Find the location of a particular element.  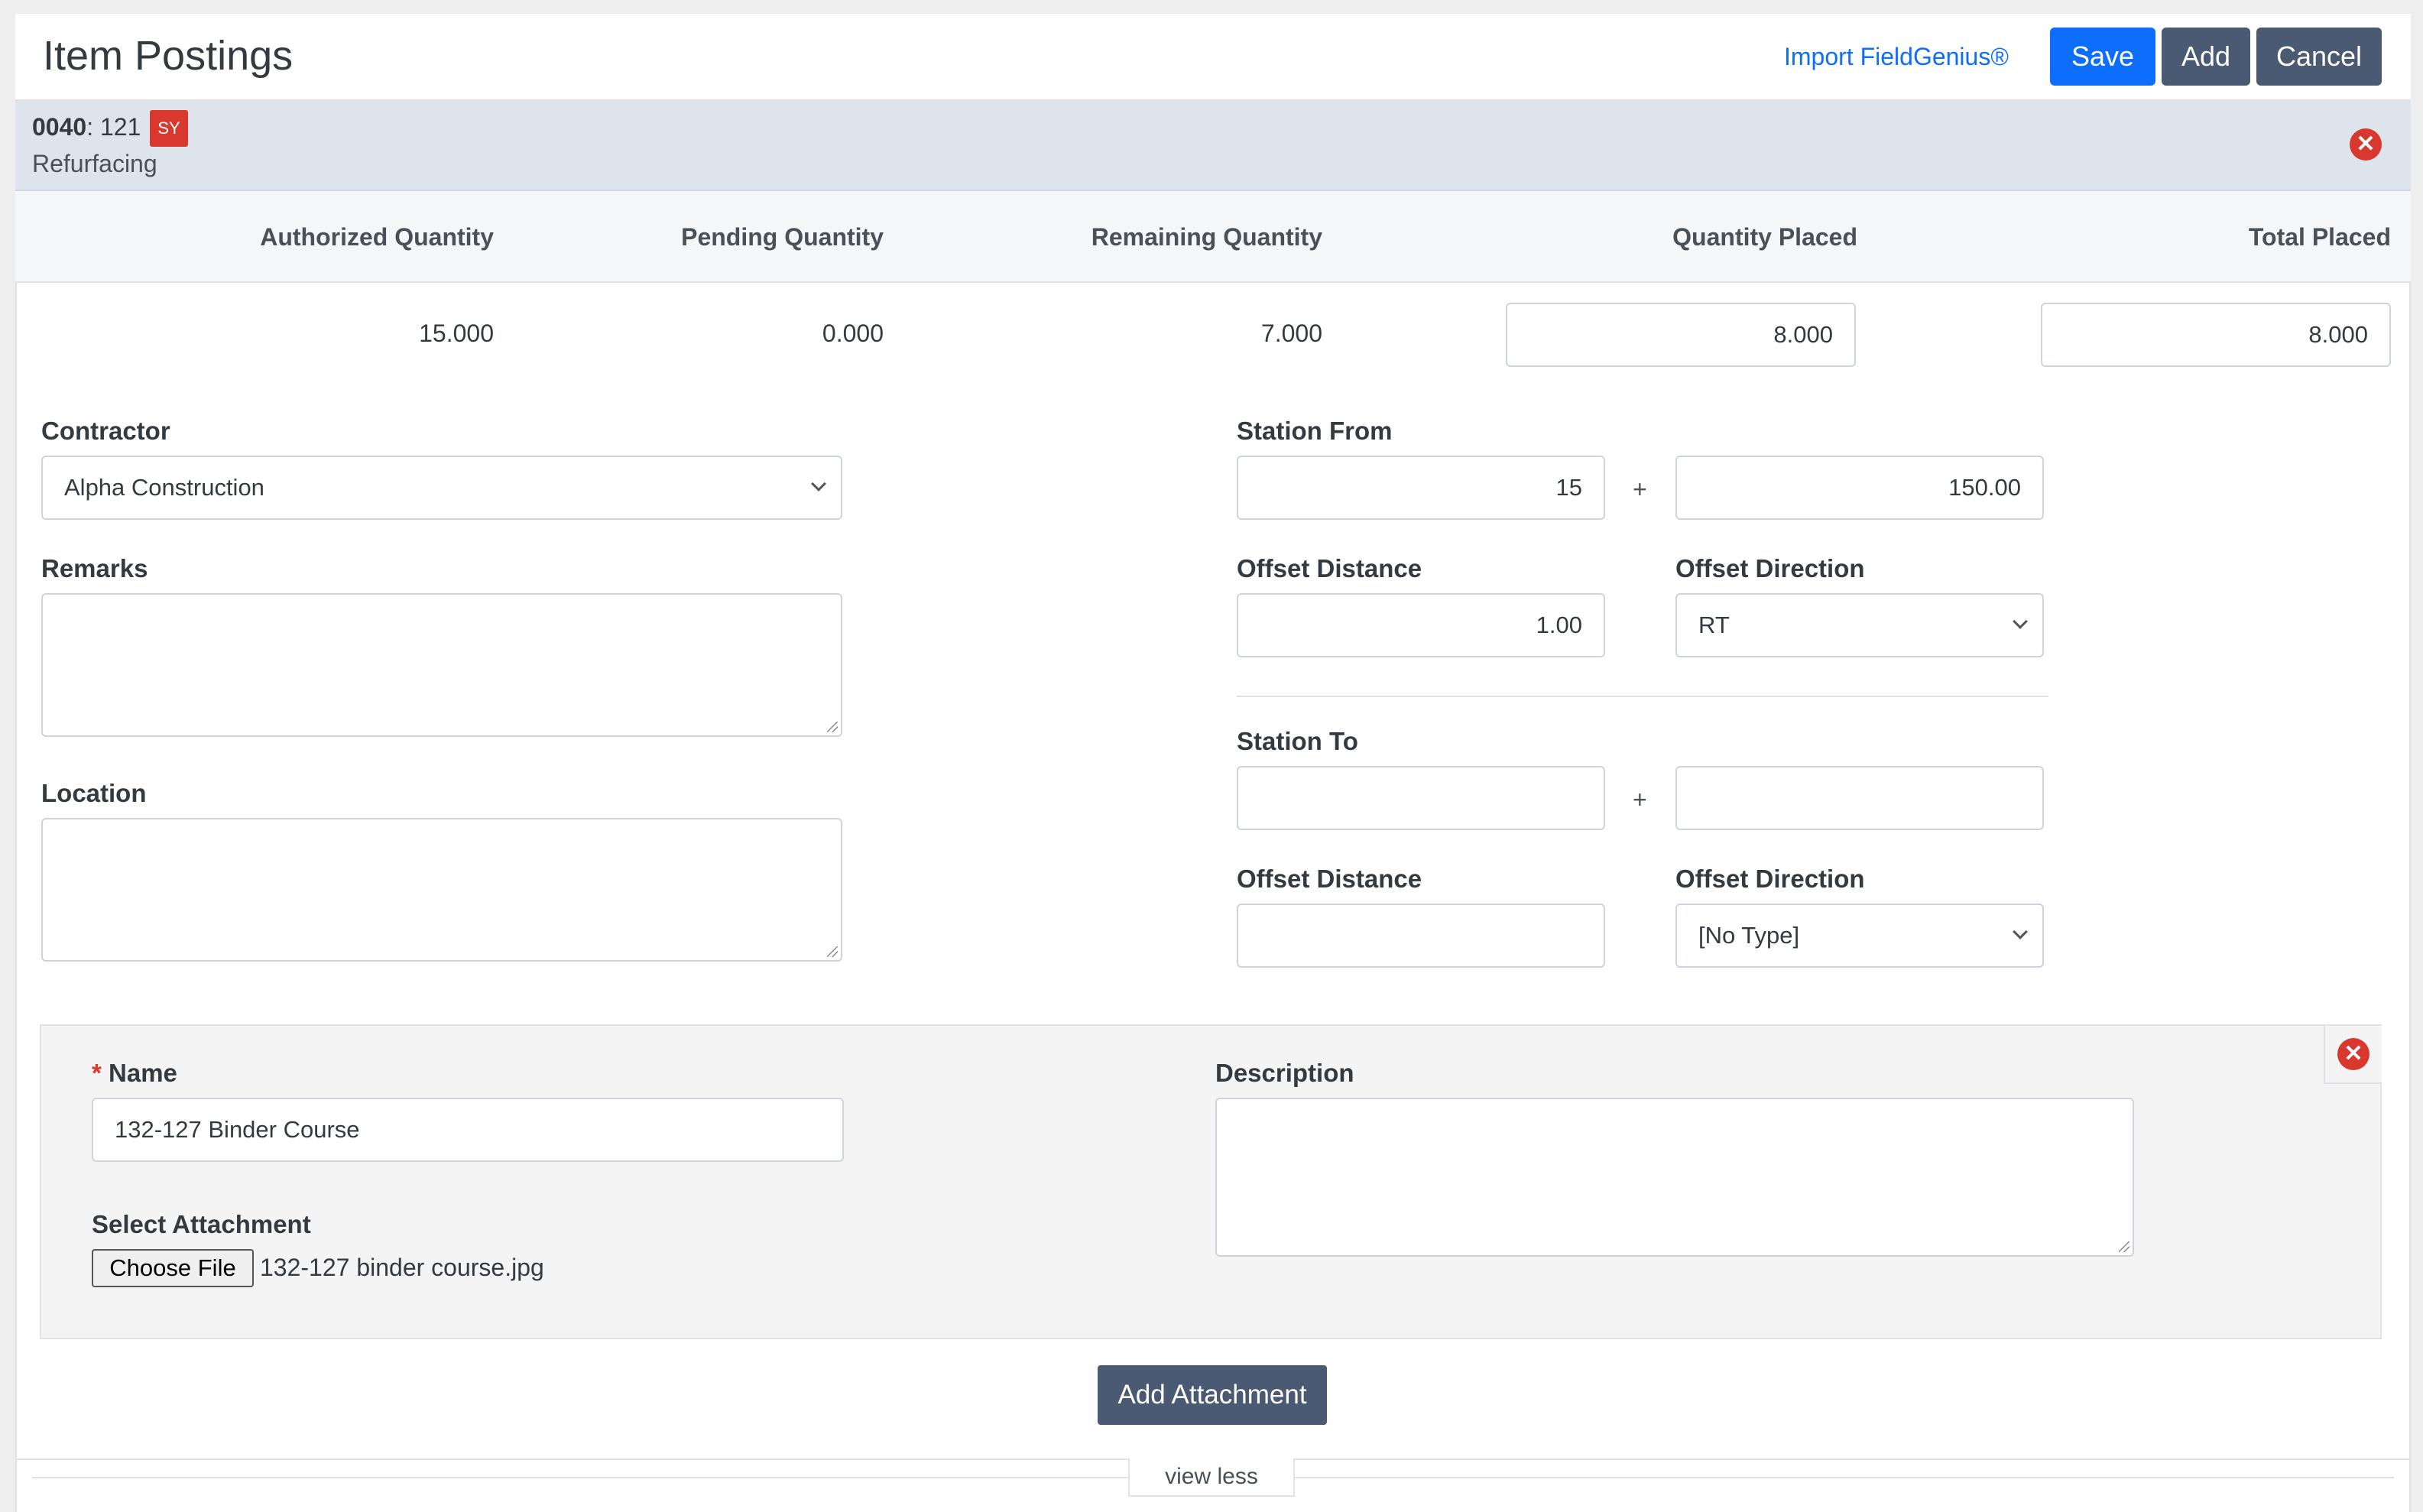

offset-direction-from-value: RT is located at coordinates (1714, 625).